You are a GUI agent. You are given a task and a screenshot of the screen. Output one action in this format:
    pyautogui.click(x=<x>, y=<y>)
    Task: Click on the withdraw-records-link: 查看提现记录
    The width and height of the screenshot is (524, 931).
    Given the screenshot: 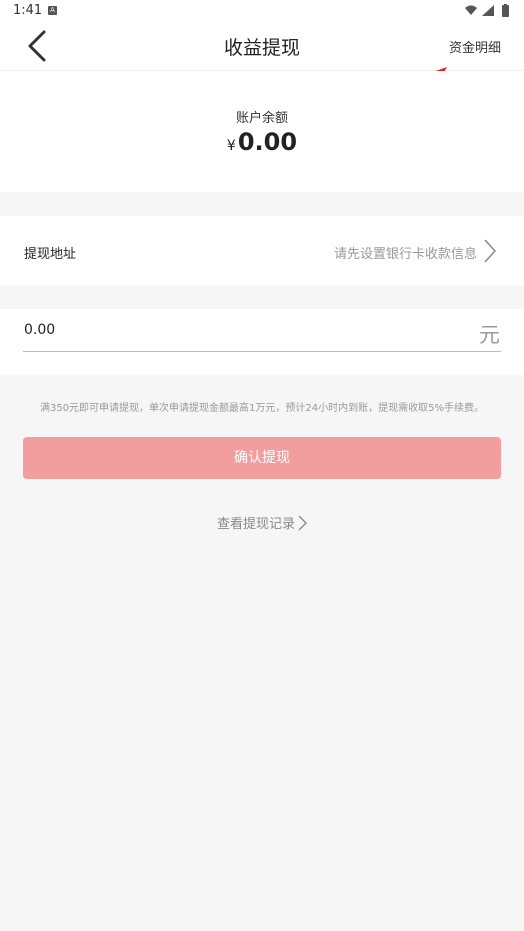 What is the action you would take?
    pyautogui.click(x=262, y=522)
    